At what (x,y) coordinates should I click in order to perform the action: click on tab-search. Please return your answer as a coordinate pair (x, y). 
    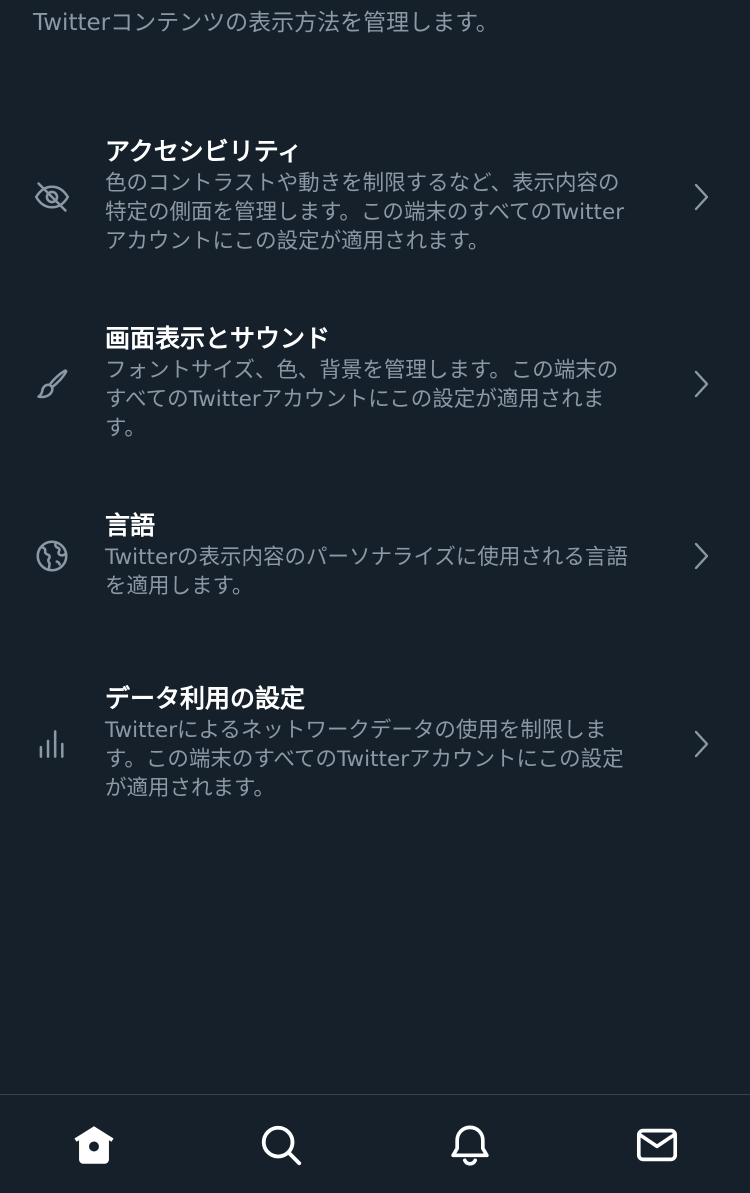
    Looking at the image, I should click on (281, 1145).